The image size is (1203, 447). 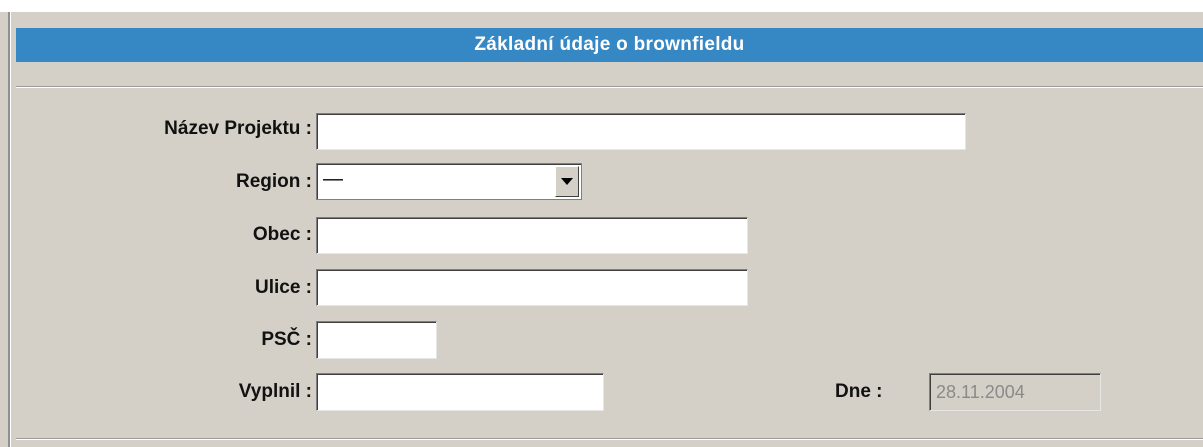 I want to click on project-name-input, so click(x=641, y=131).